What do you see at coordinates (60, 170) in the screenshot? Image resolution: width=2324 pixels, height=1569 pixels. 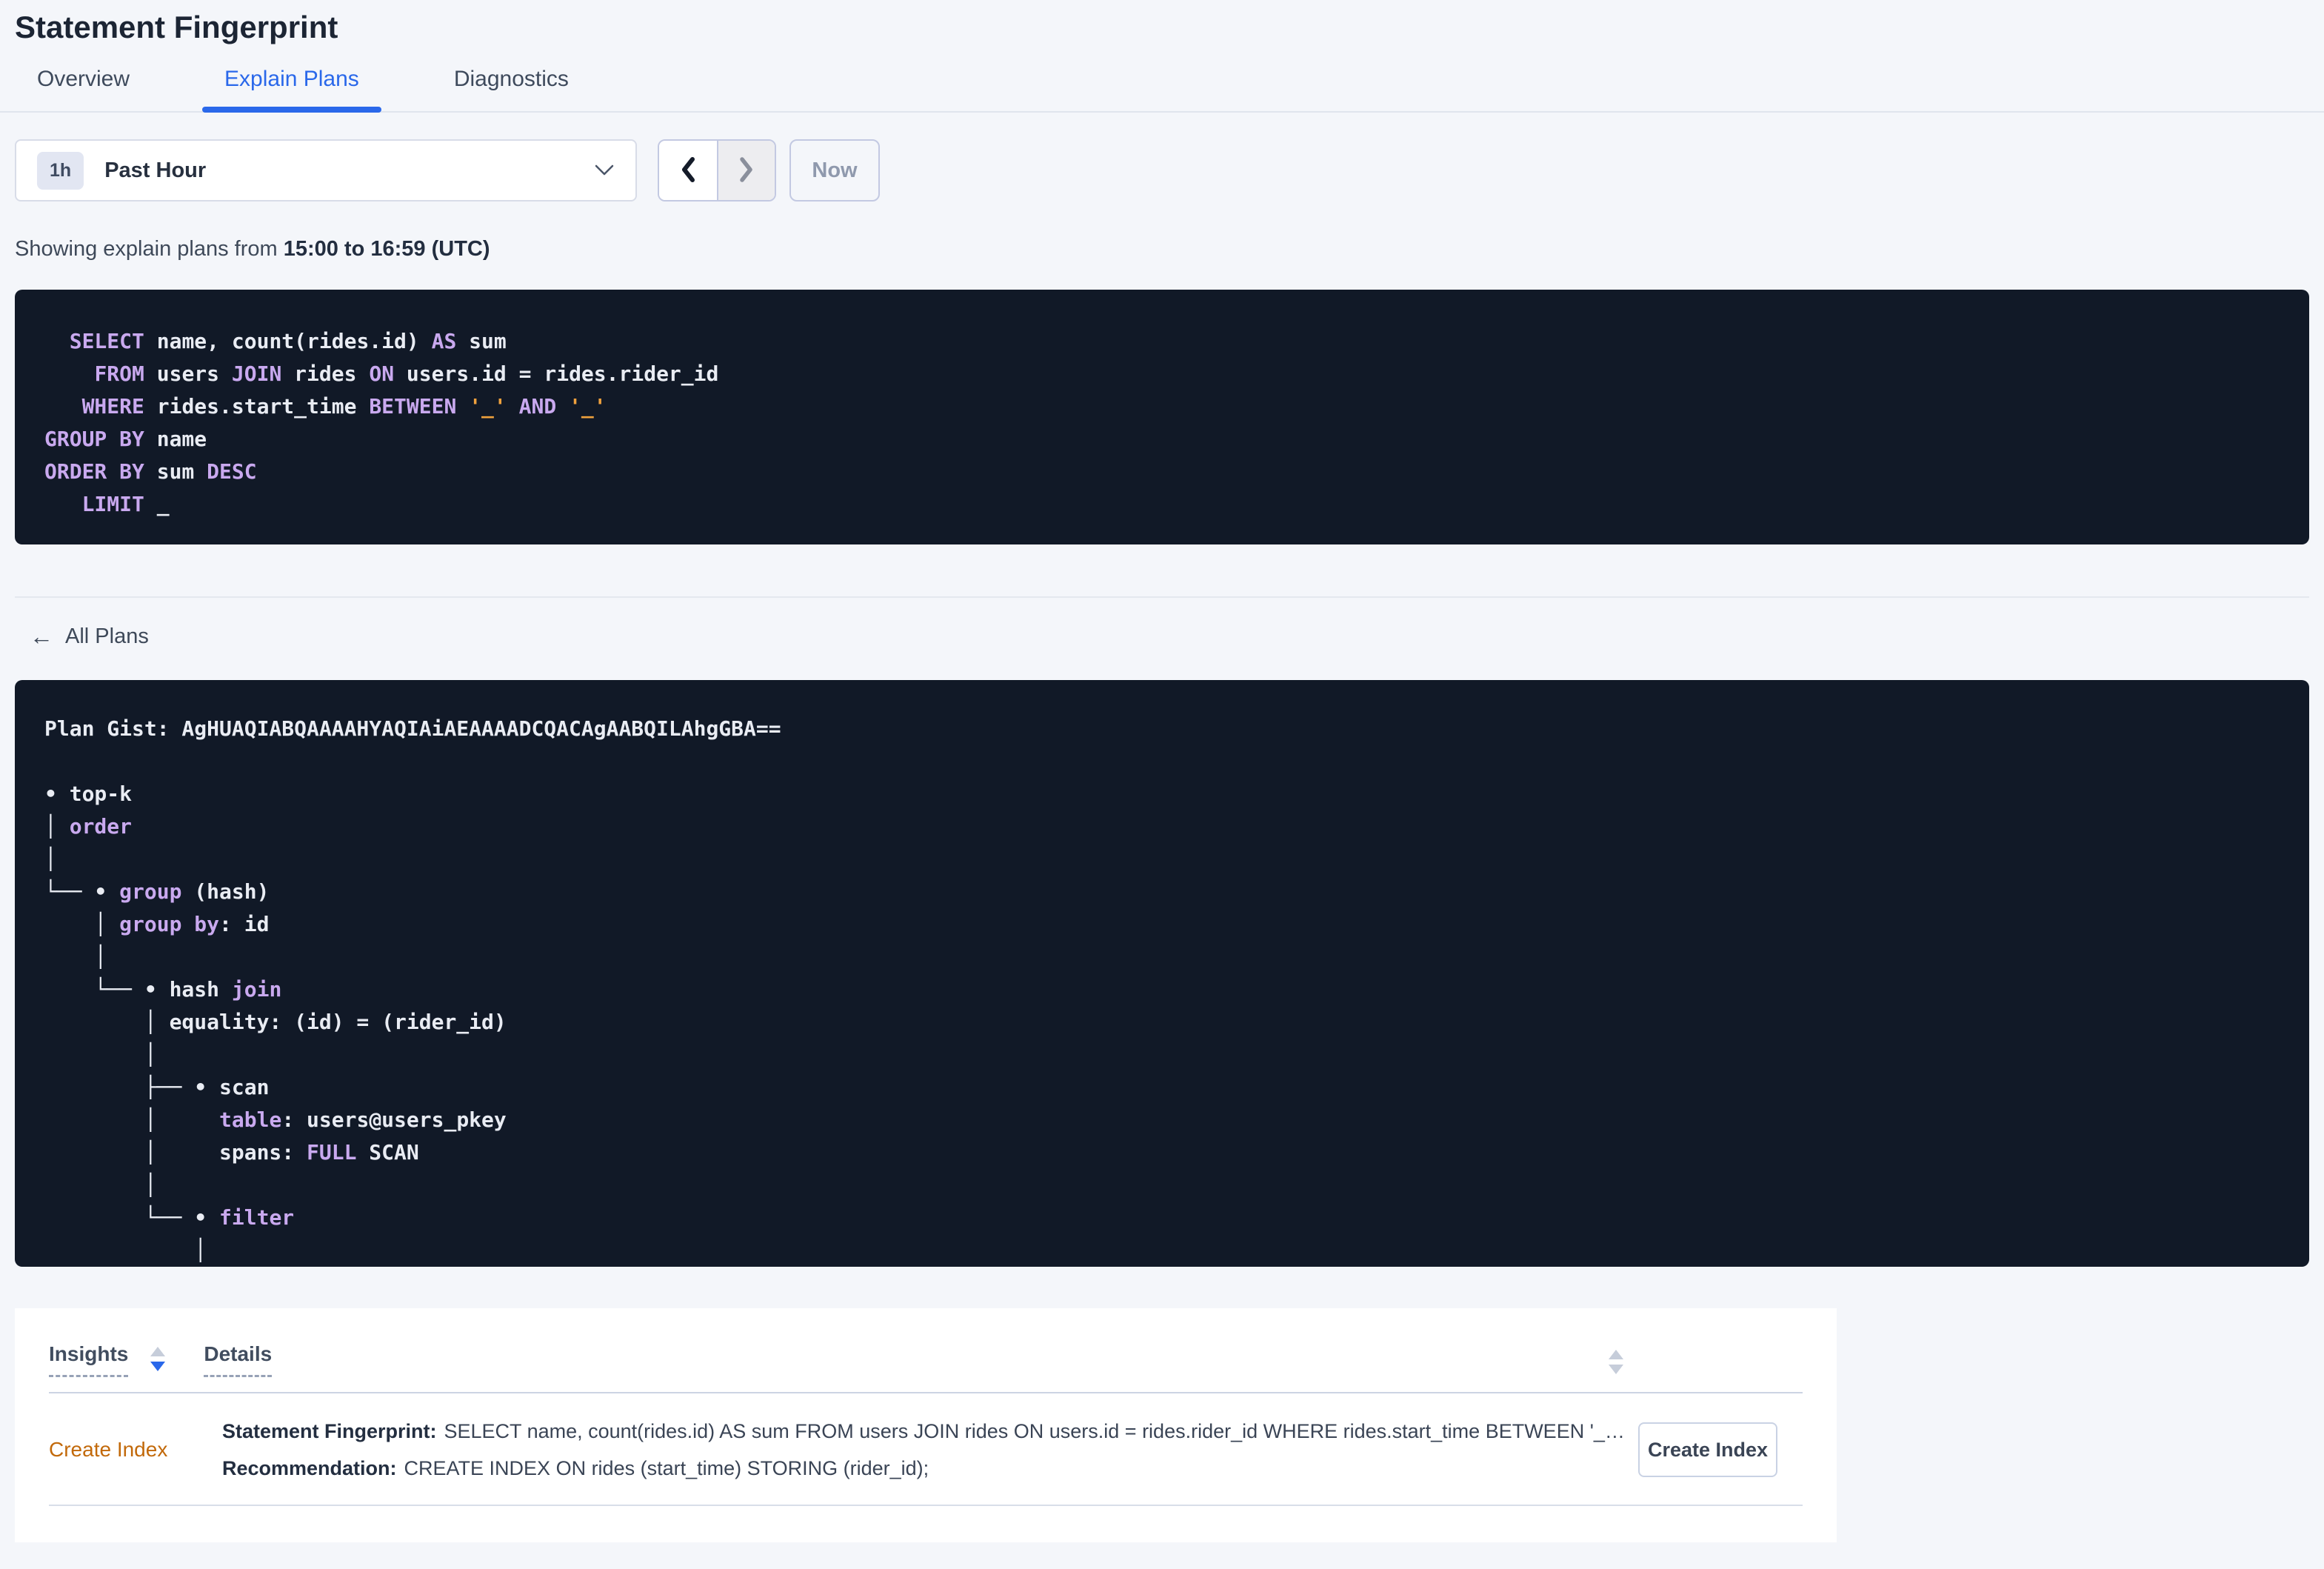 I see `time-range-badge: 1h` at bounding box center [60, 170].